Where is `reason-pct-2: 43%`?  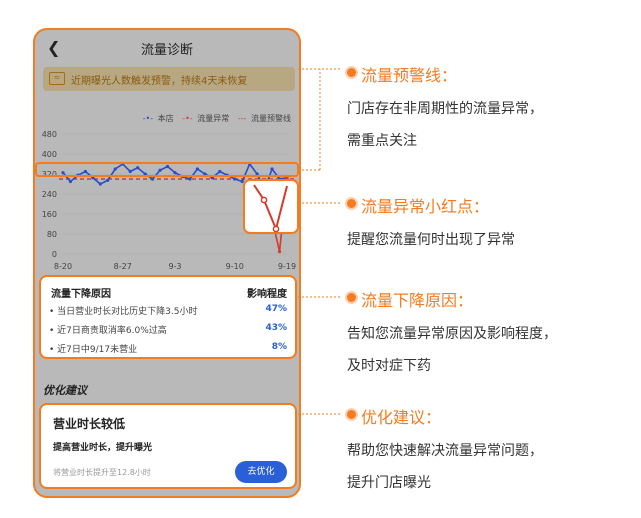 reason-pct-2: 43% is located at coordinates (276, 328).